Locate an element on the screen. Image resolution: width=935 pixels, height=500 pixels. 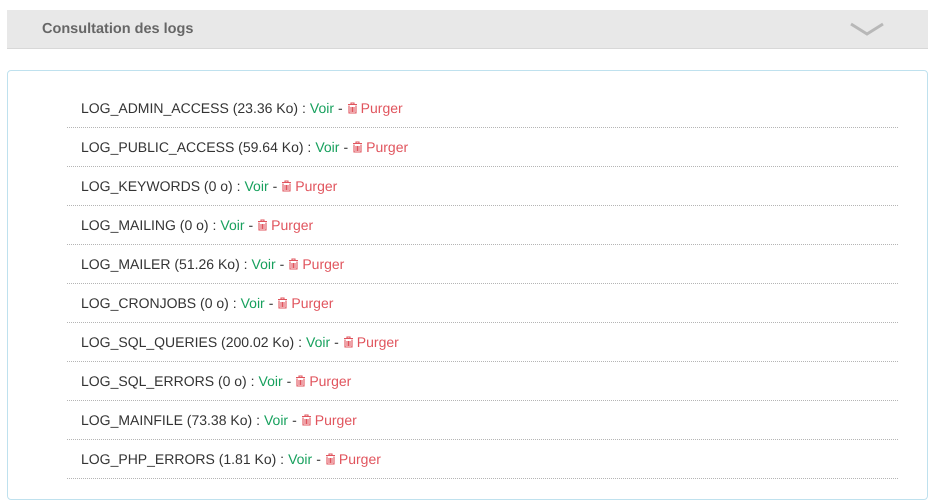
log-name: LOG_CRONJOBS (0 o) : is located at coordinates (159, 303).